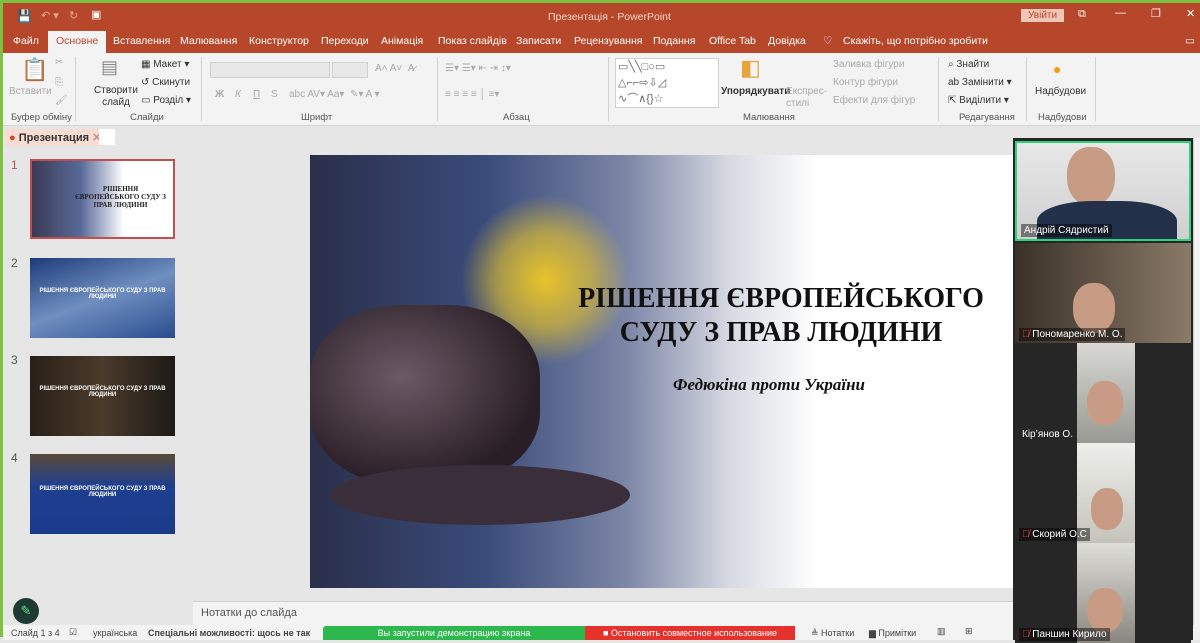 This screenshot has height=643, width=1200. What do you see at coordinates (806, 98) in the screenshot?
I see `quick-styles-button: Експрес-стилі` at bounding box center [806, 98].